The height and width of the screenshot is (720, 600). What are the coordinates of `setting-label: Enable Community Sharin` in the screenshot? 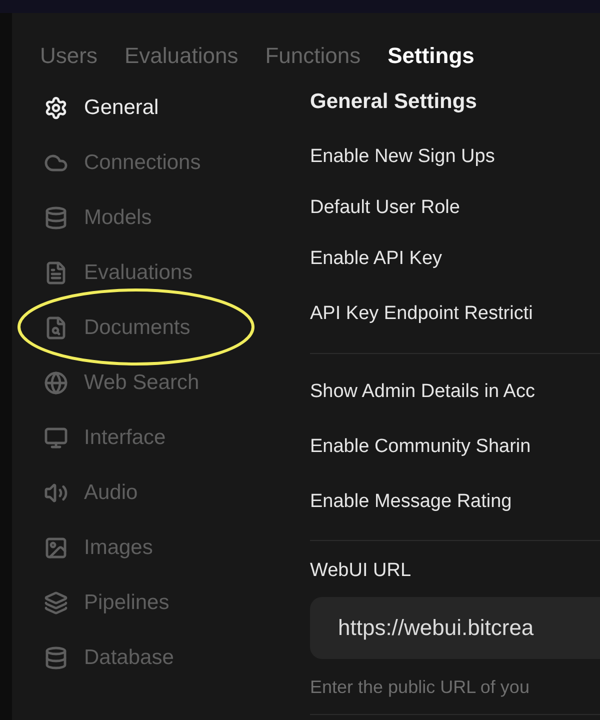 It's located at (421, 447).